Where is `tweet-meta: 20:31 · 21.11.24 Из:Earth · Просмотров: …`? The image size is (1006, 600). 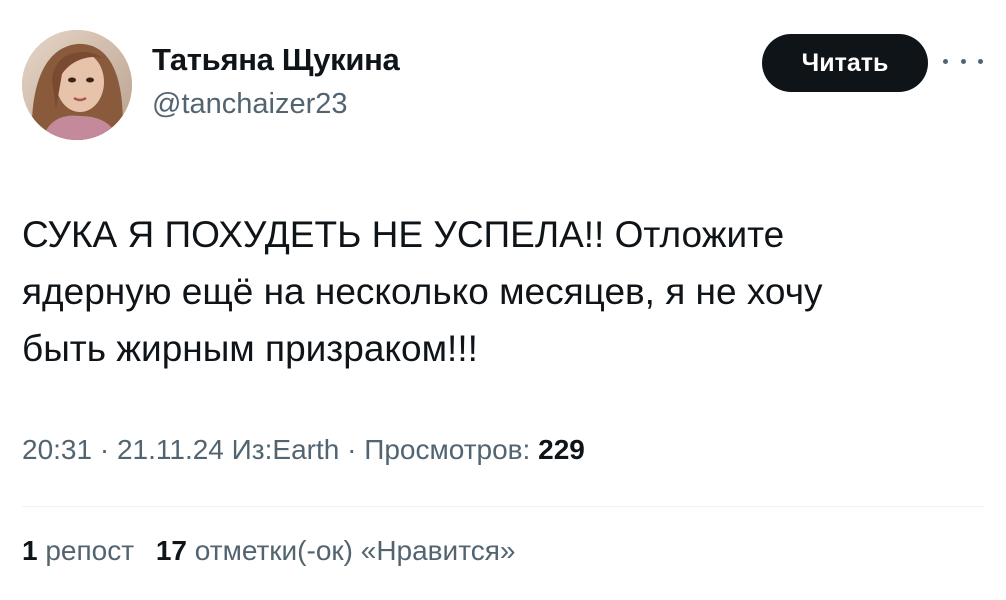
tweet-meta: 20:31 · 21.11.24 Из:Earth · Просмотров: … is located at coordinates (303, 450).